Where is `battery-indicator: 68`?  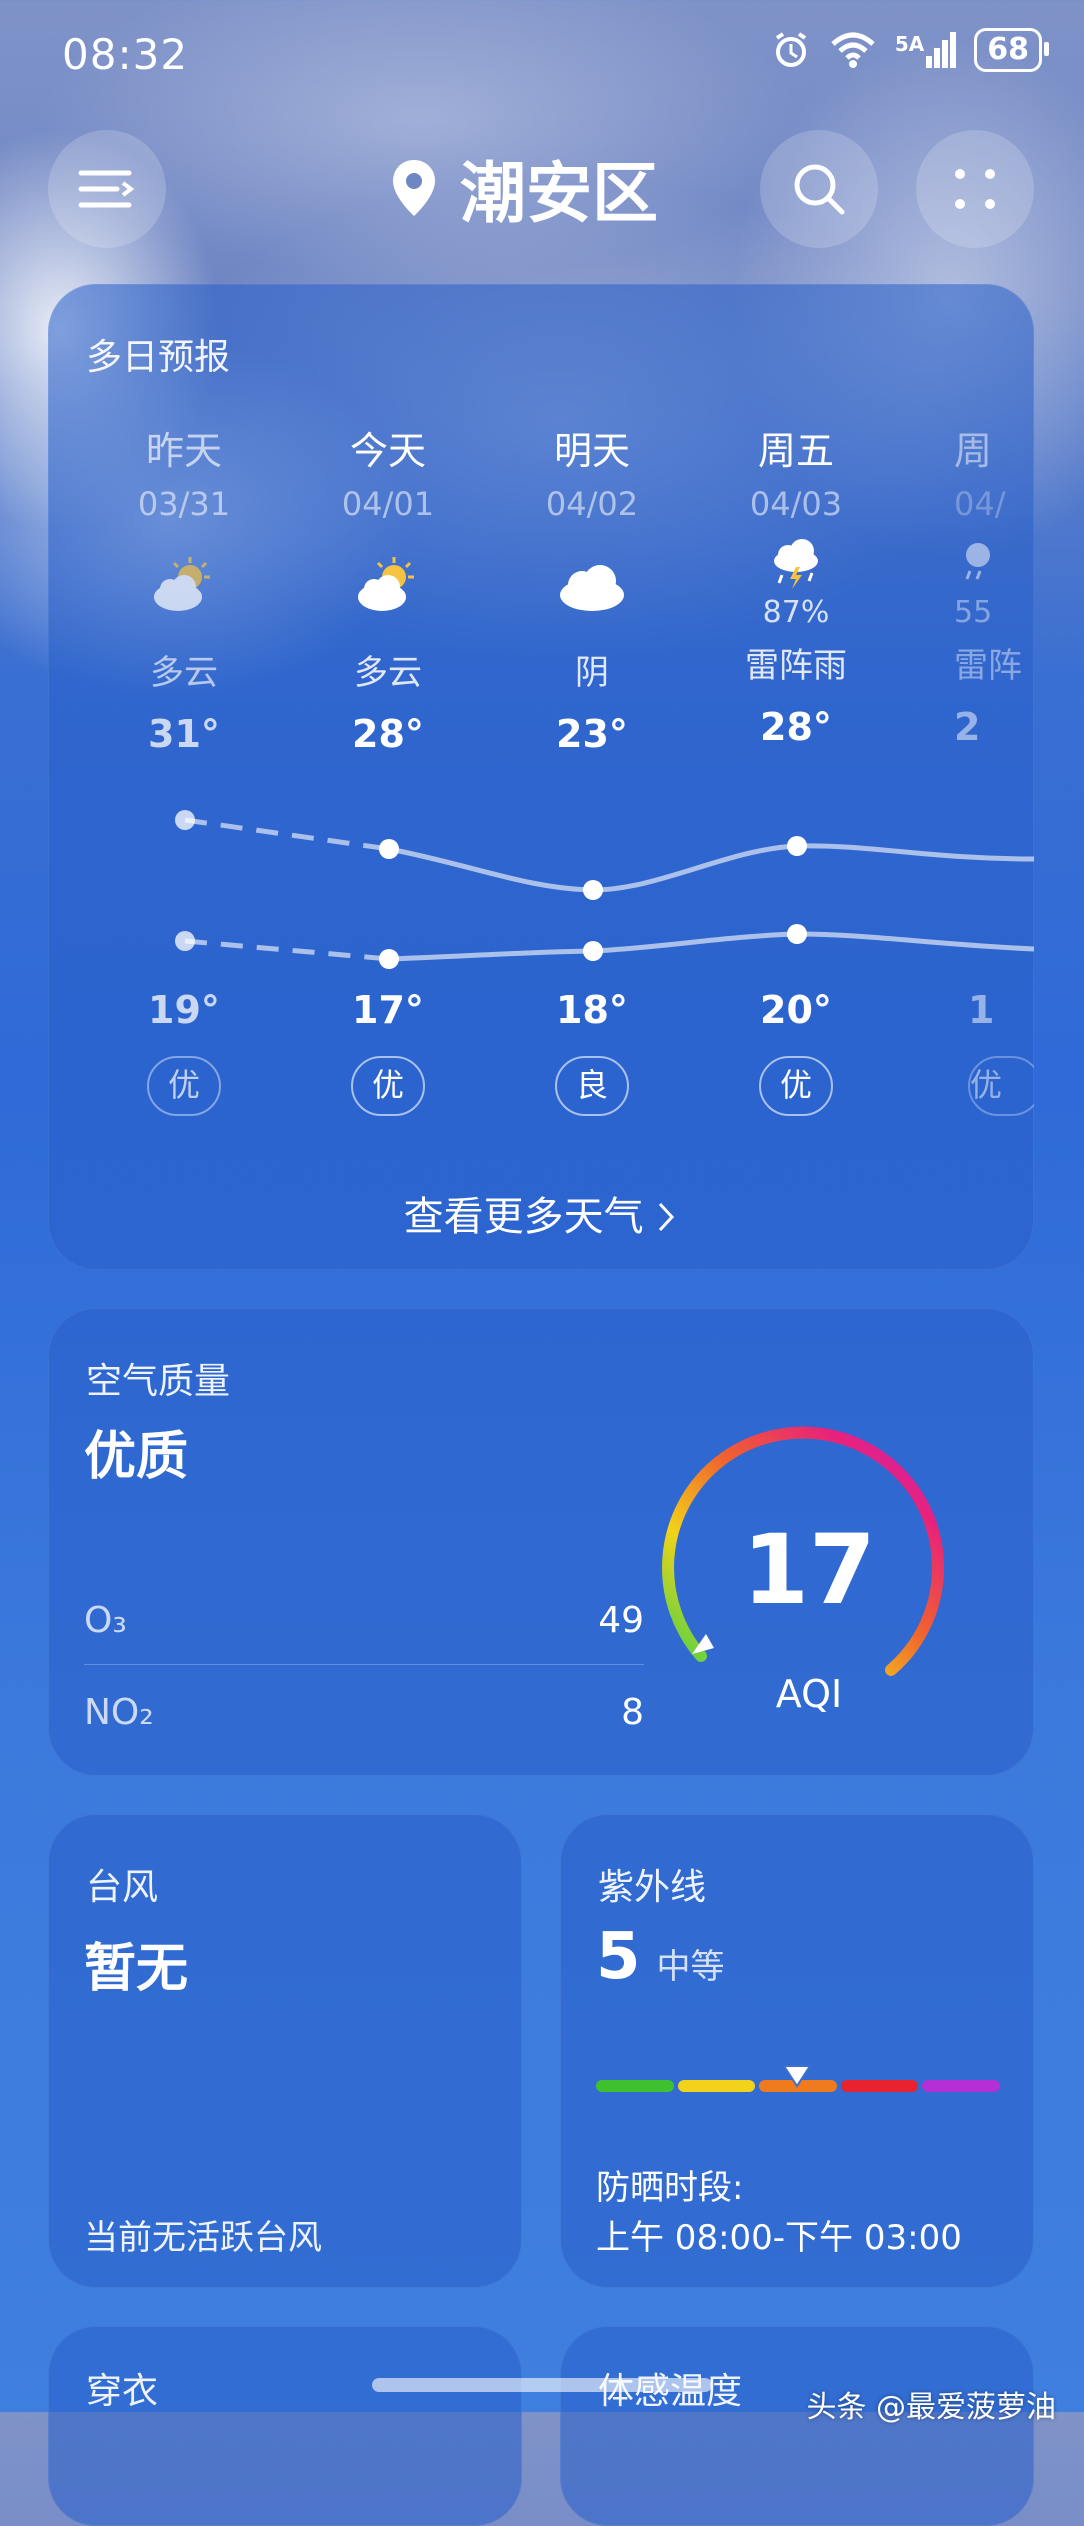 battery-indicator: 68 is located at coordinates (1011, 50).